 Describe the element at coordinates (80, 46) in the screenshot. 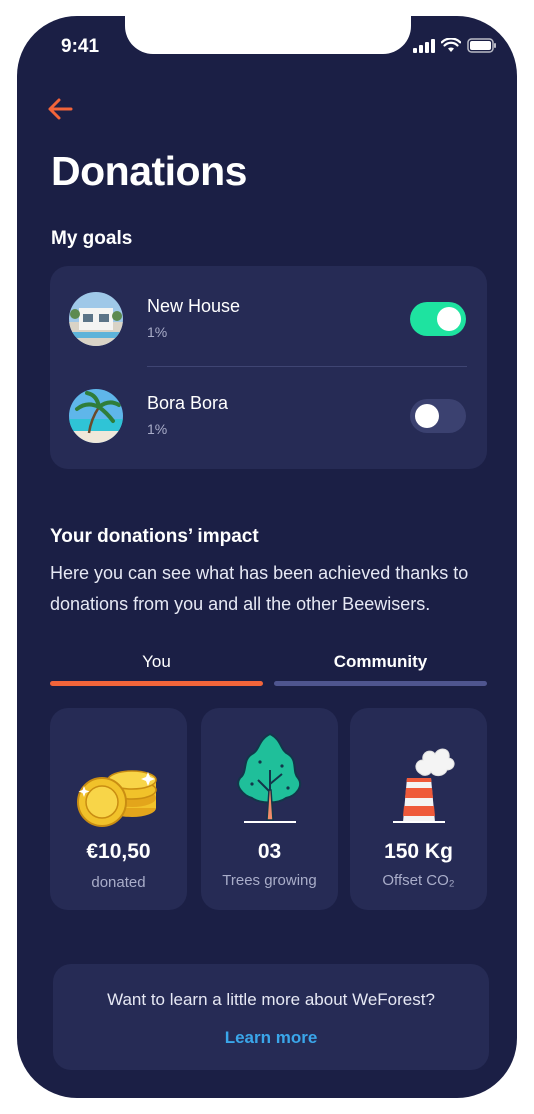

I see `status-time: 9:41` at that location.